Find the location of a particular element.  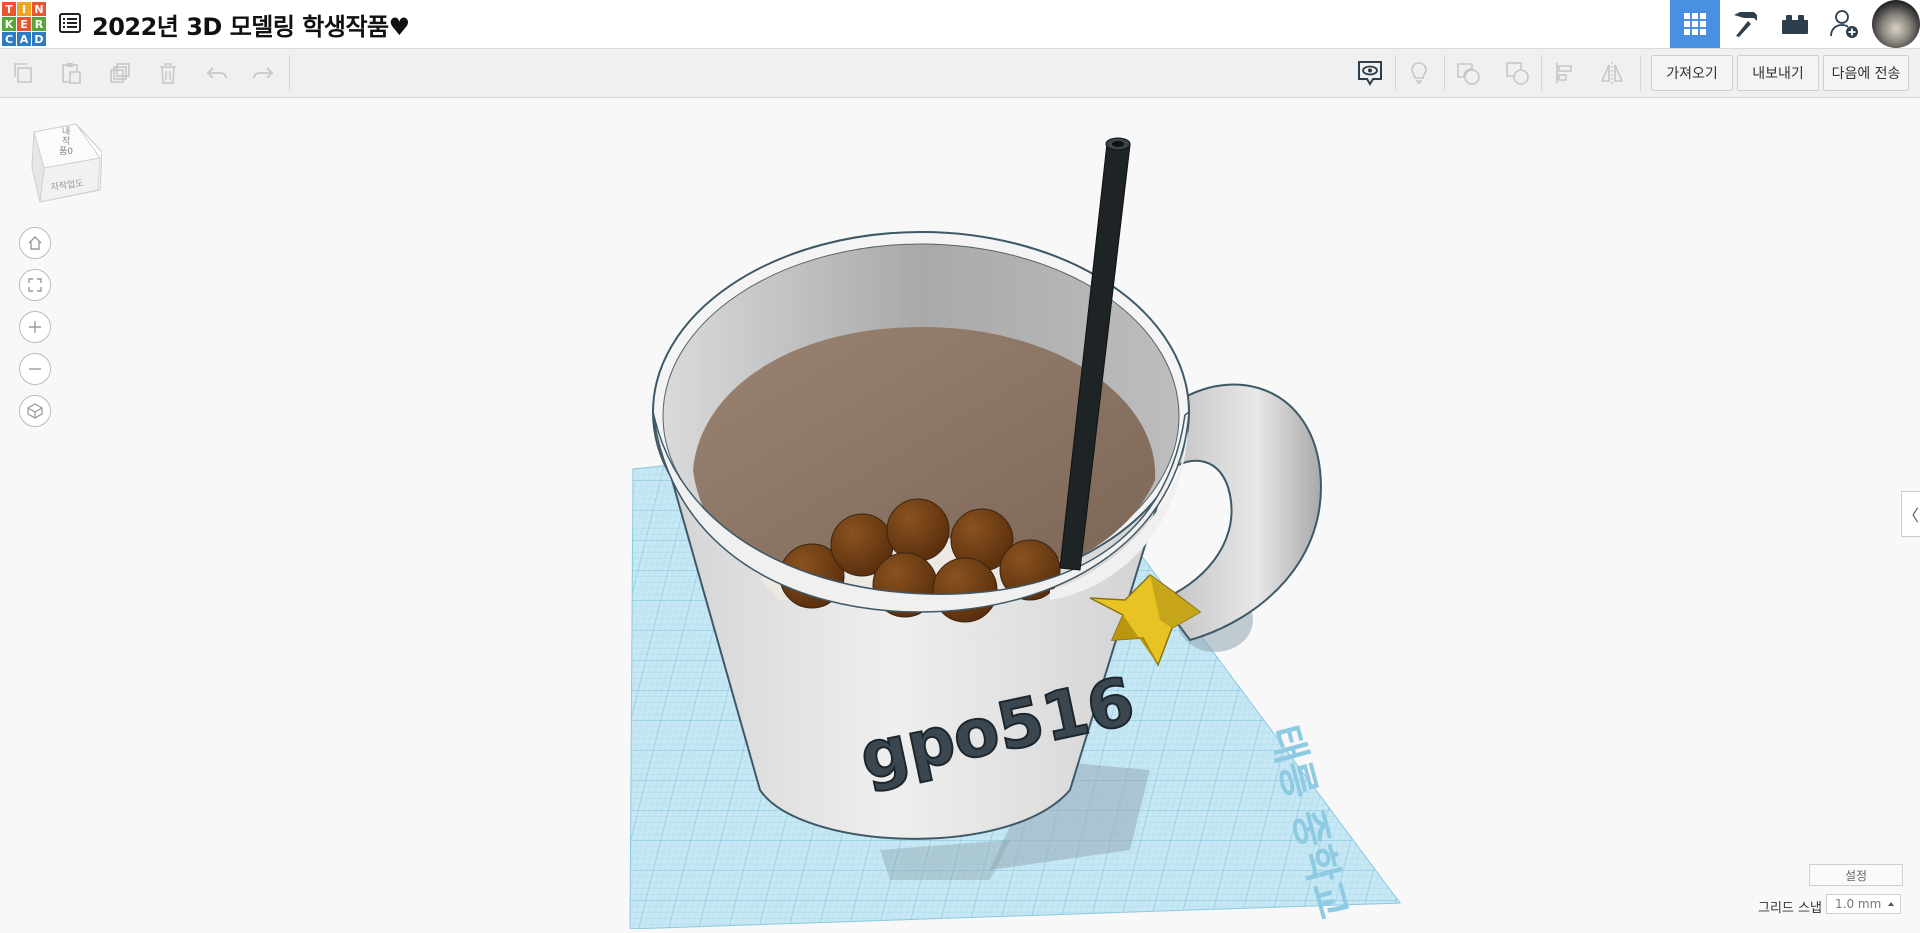

grid-snap-select: 1.0 mm is located at coordinates (1863, 904).